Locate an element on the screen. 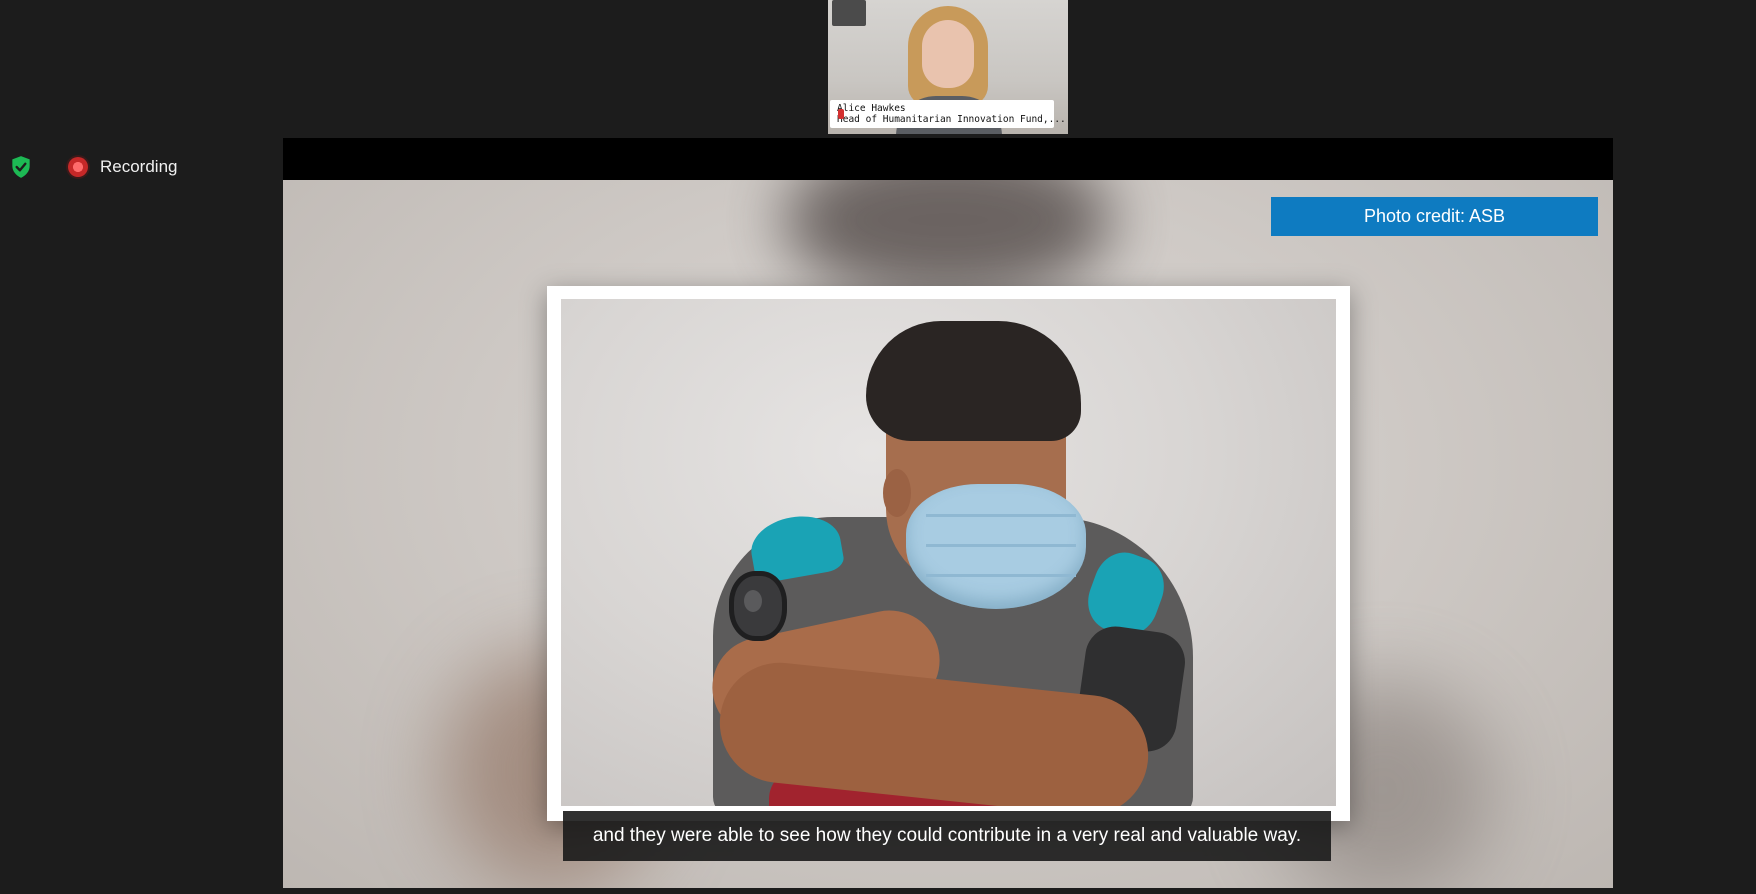  photo-ear is located at coordinates (897, 493).